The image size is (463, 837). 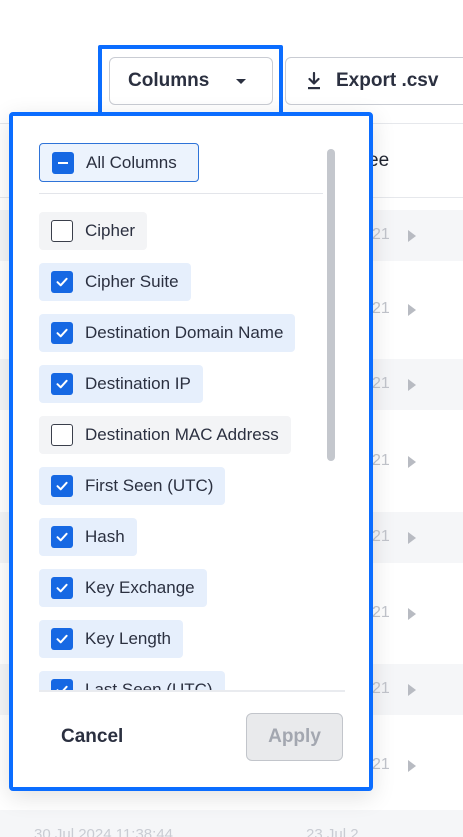 I want to click on download-icon, so click(x=314, y=80).